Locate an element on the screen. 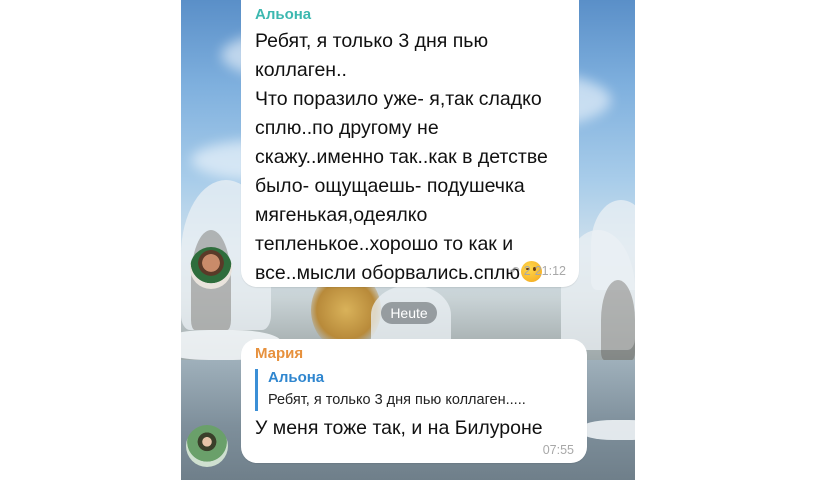 The image size is (816, 480). reply-sender-name: Альона is located at coordinates (296, 377).